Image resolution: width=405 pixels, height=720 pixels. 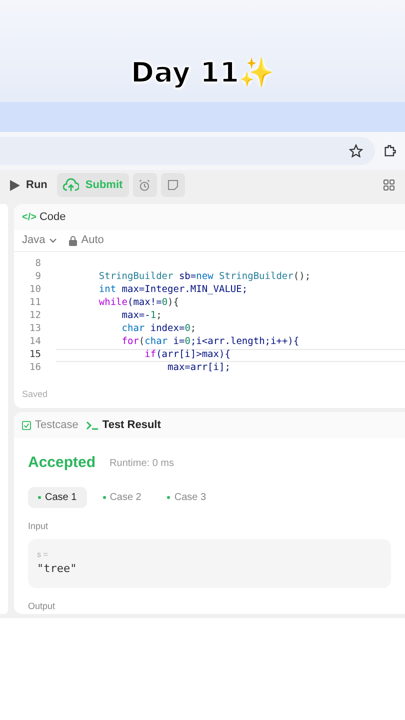 I want to click on line-number: 16, so click(x=35, y=368).